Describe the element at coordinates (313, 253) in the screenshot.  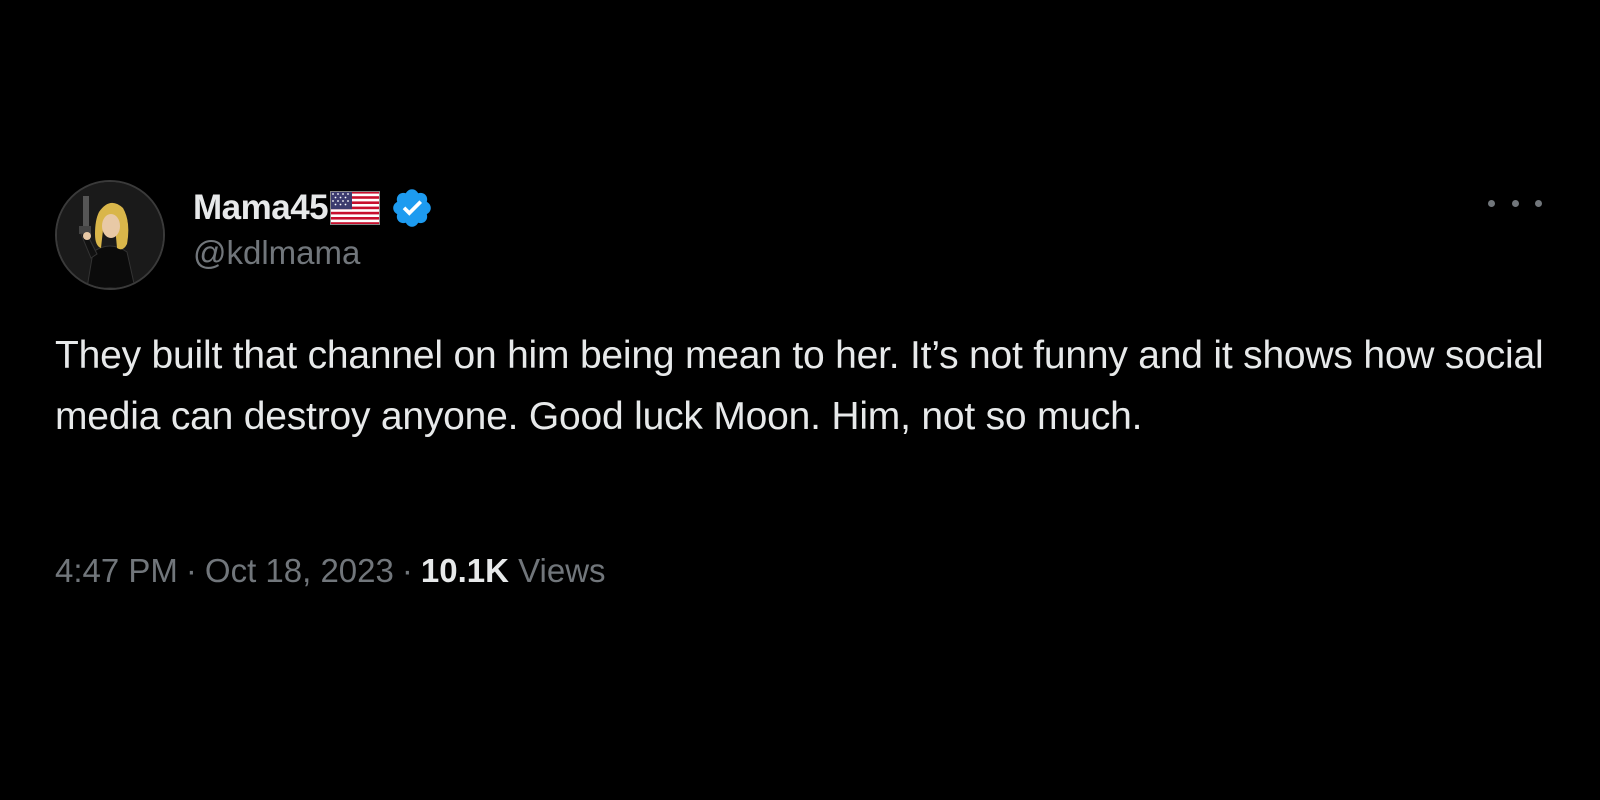
I see `user-handle: @kdlmama` at that location.